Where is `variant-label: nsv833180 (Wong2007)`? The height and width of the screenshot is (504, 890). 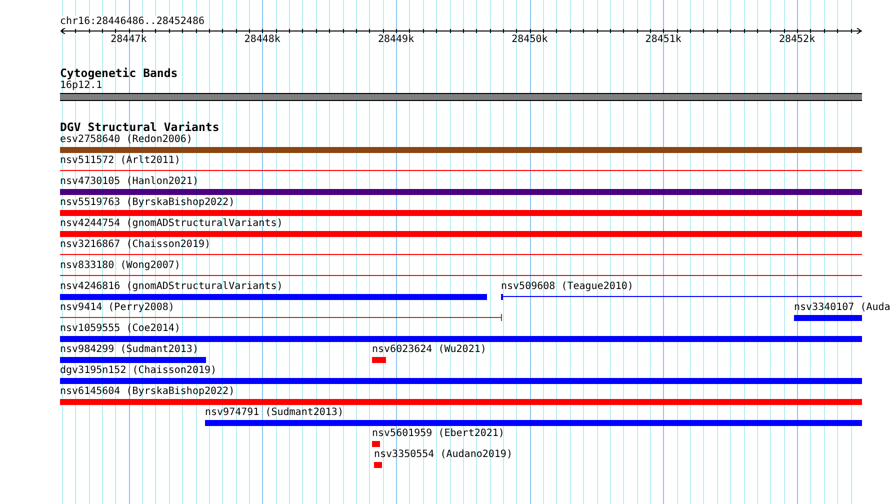 variant-label: nsv833180 (Wong2007) is located at coordinates (120, 266).